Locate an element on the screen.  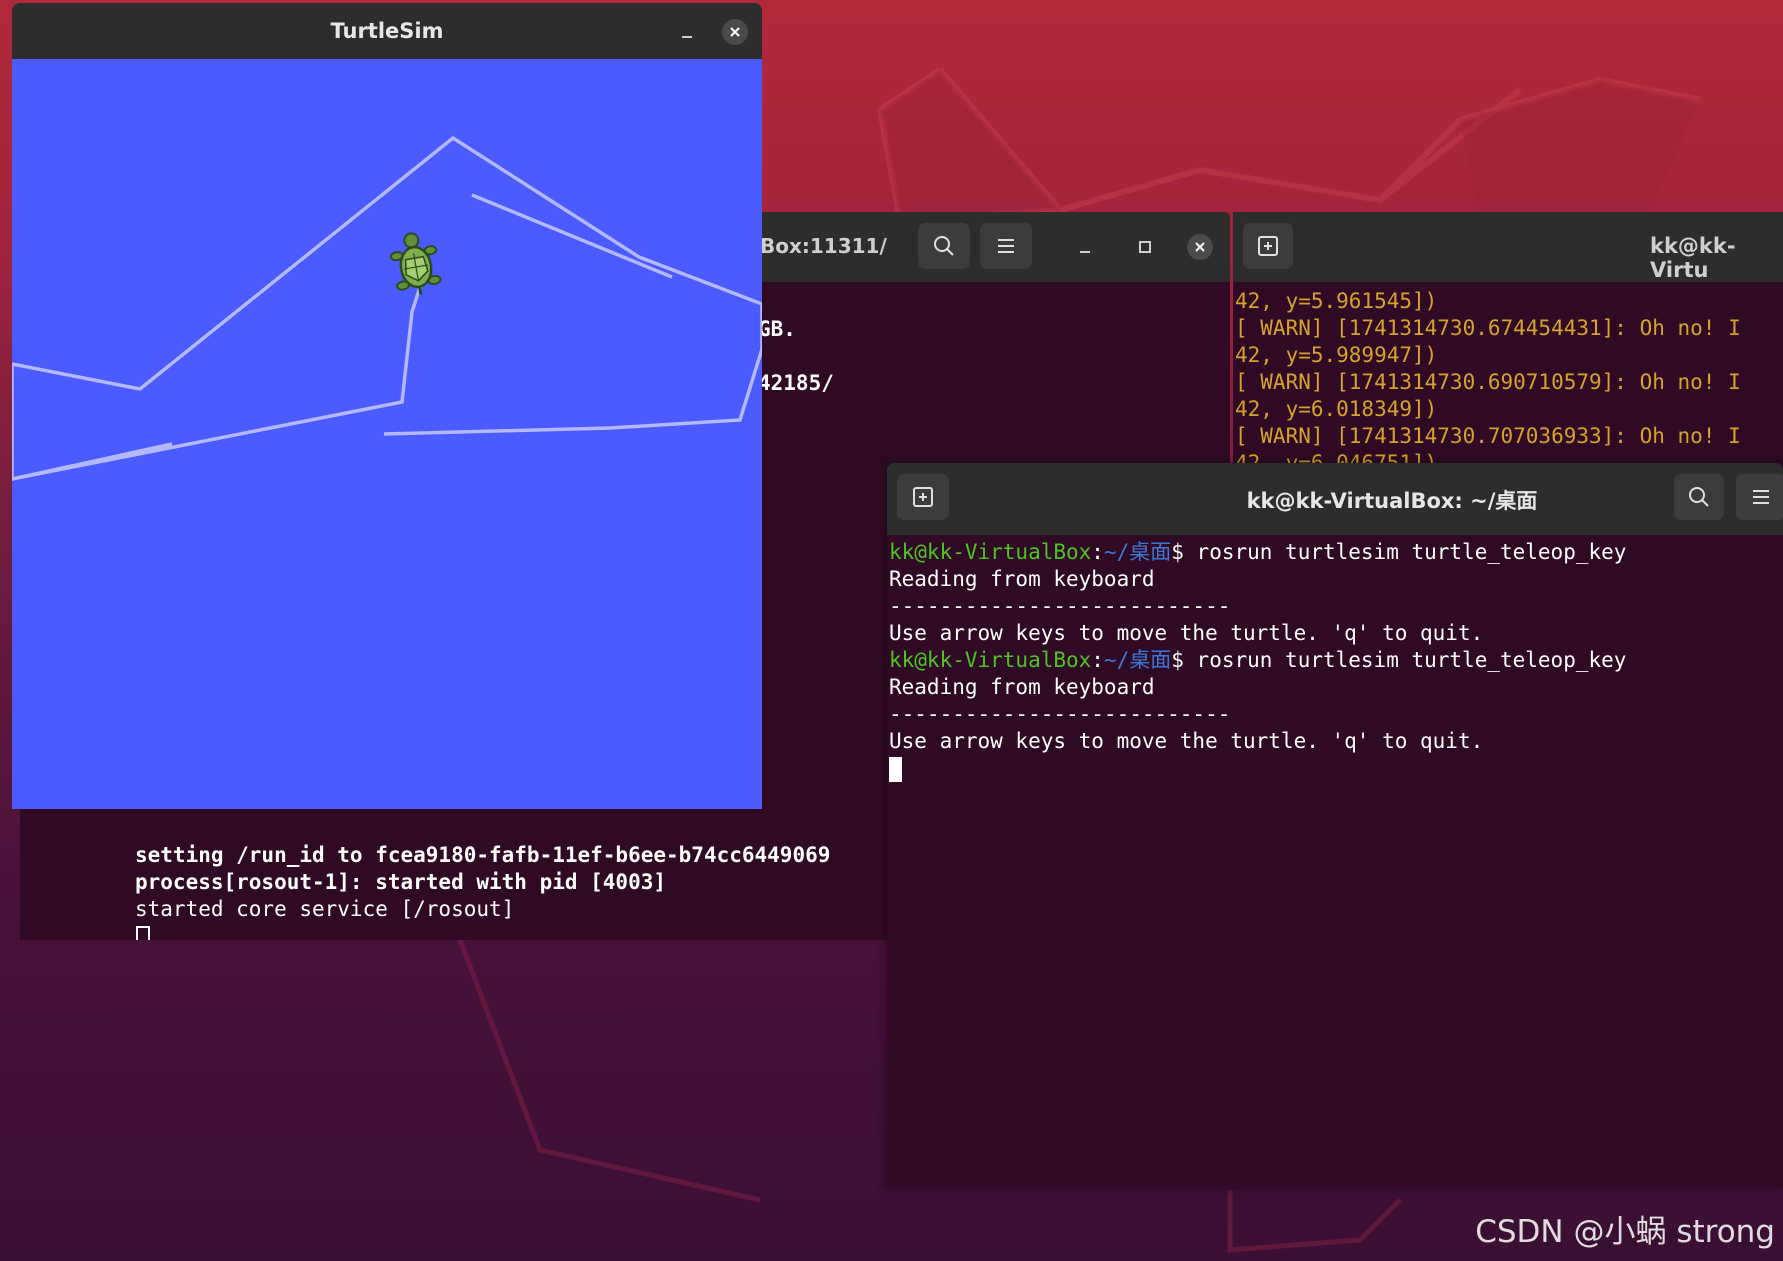
maximize-button is located at coordinates (1145, 247).